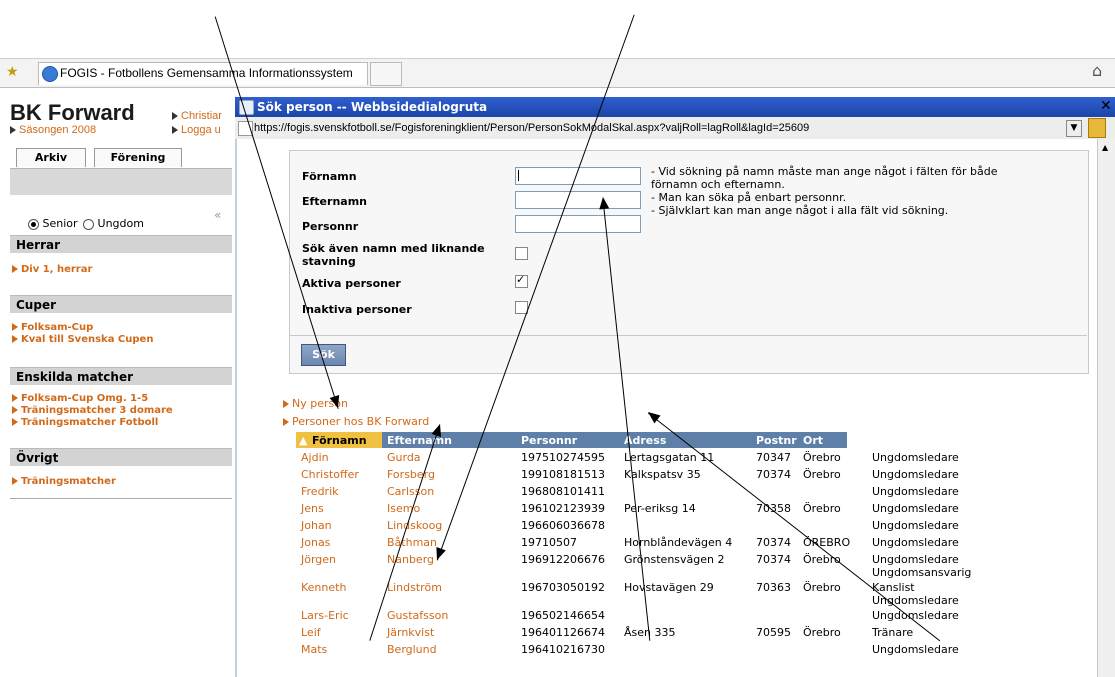 The width and height of the screenshot is (1115, 677). What do you see at coordinates (414, 587) in the screenshot?
I see `cell-efternamn: Lindström` at bounding box center [414, 587].